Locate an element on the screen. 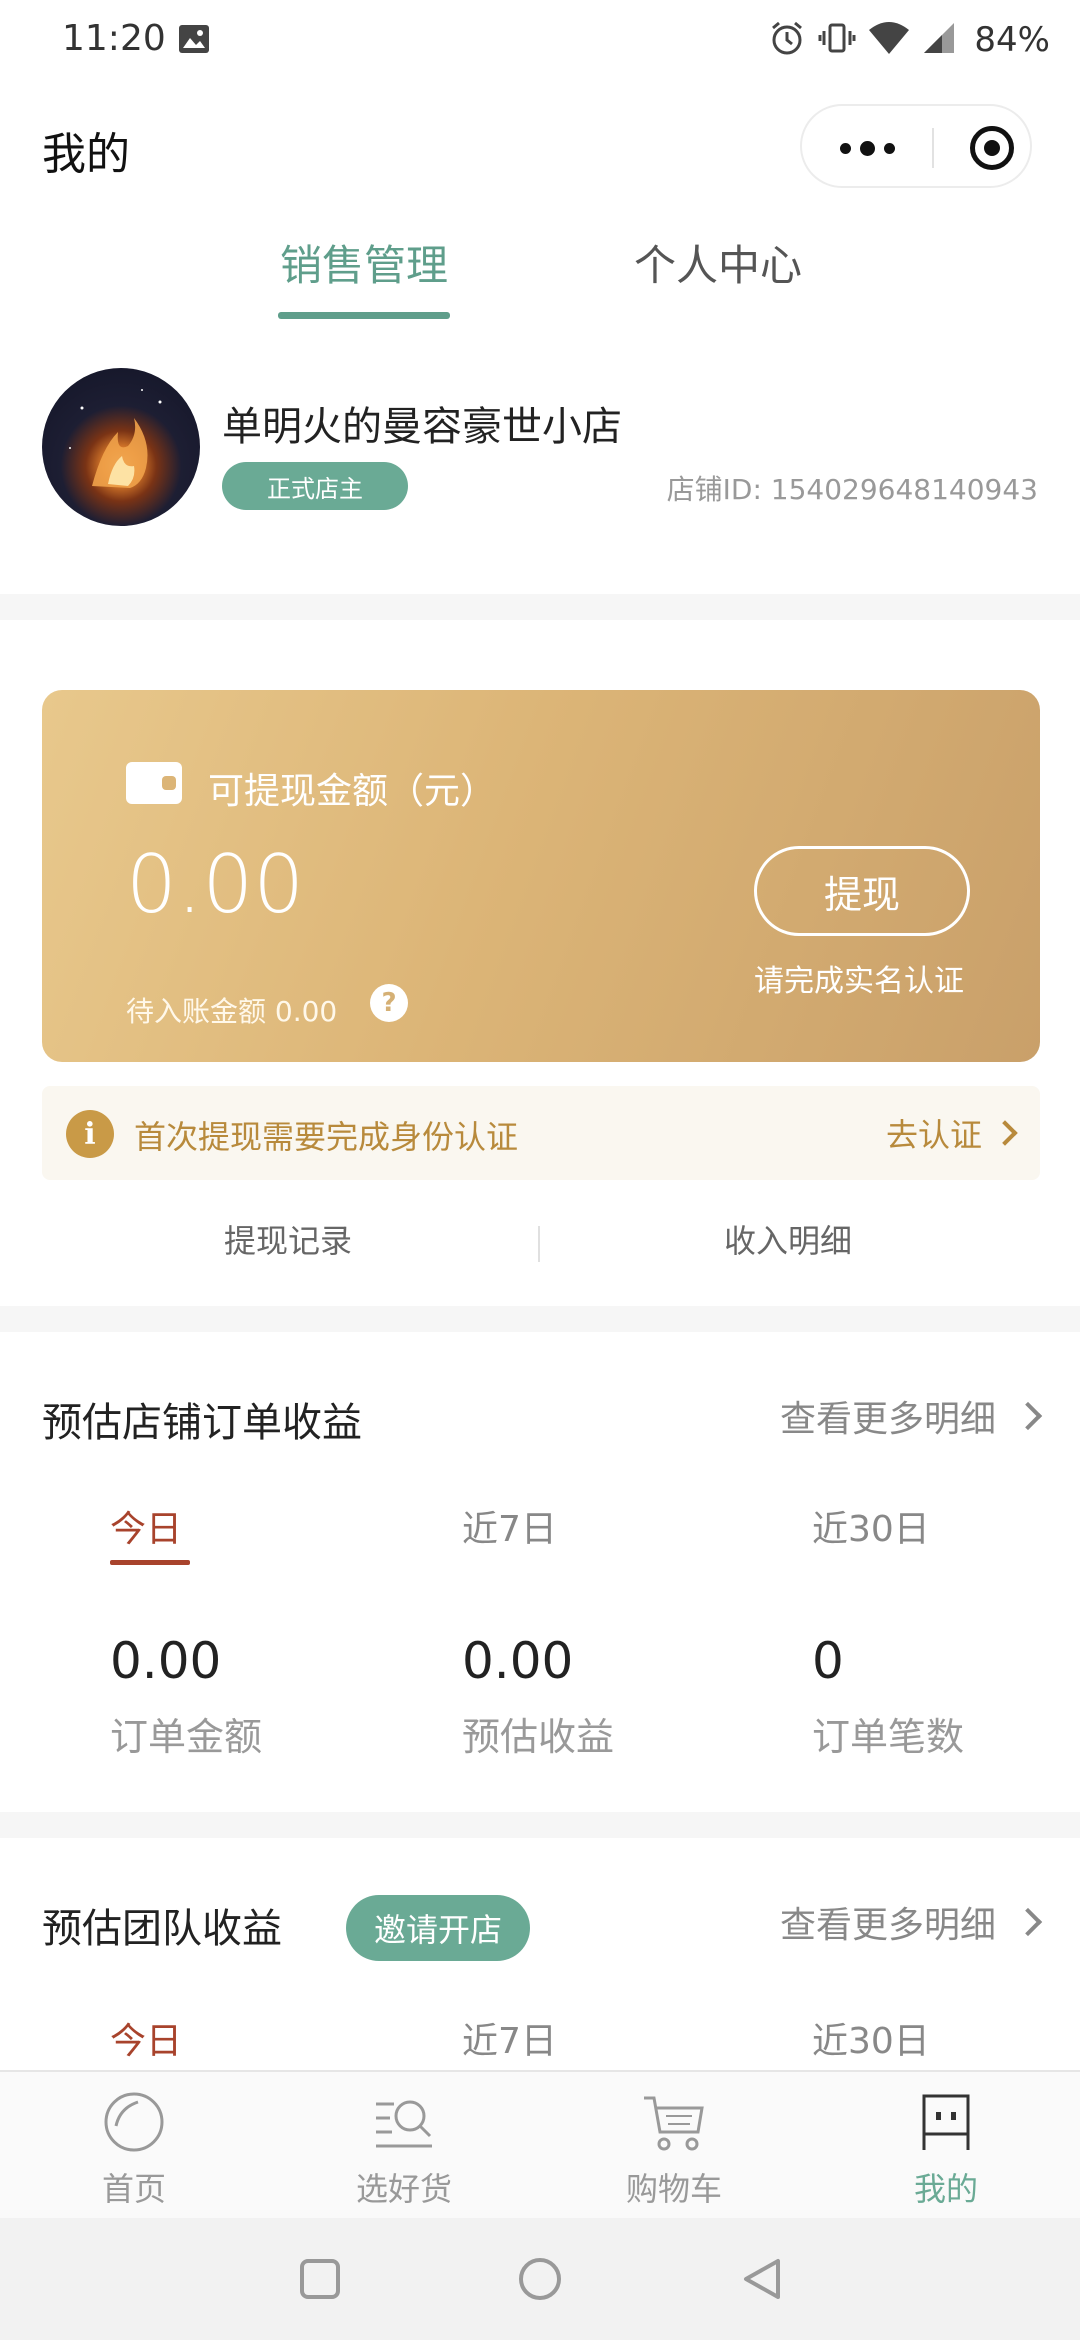 The width and height of the screenshot is (1080, 2340). square-icon is located at coordinates (320, 2279).